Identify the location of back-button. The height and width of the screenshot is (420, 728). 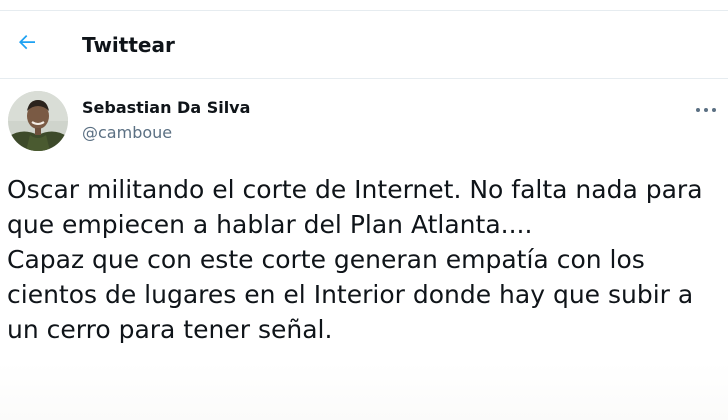
(27, 44).